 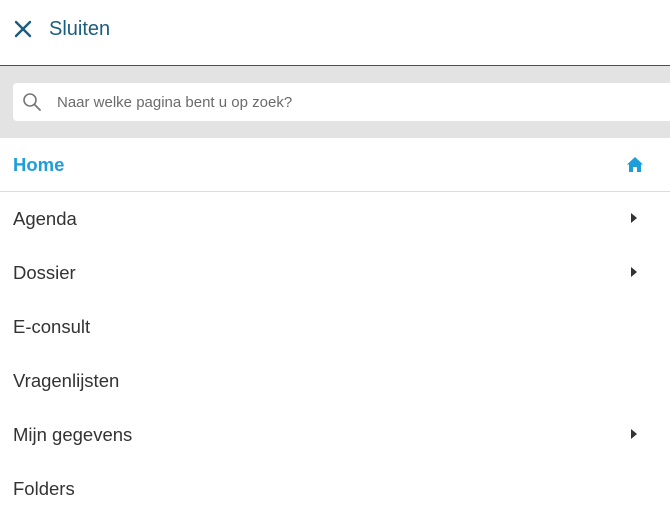 I want to click on menu-item-agenda: Agenda, so click(x=335, y=219).